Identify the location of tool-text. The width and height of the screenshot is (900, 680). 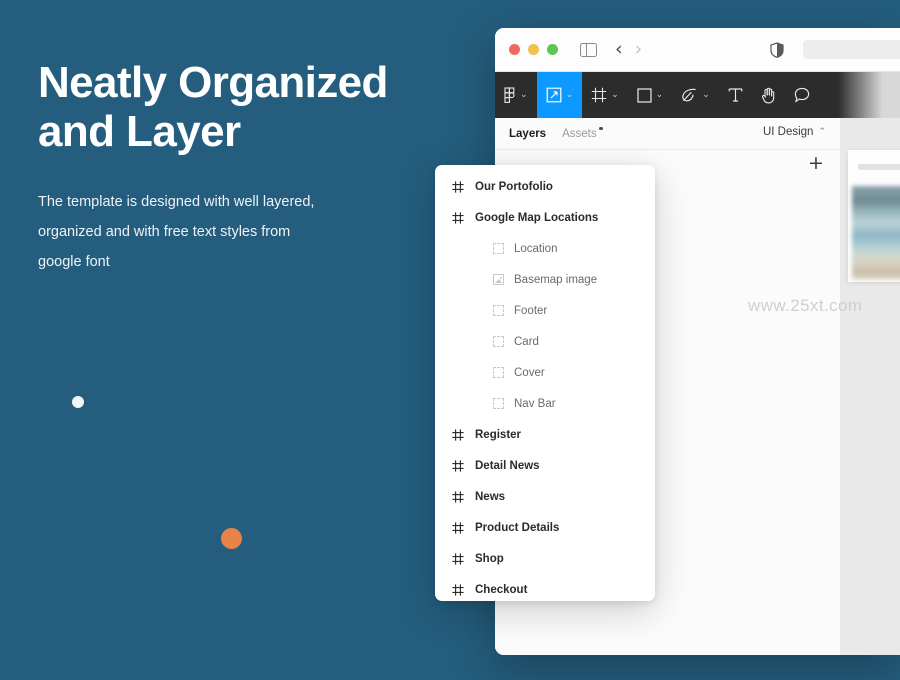
(735, 95).